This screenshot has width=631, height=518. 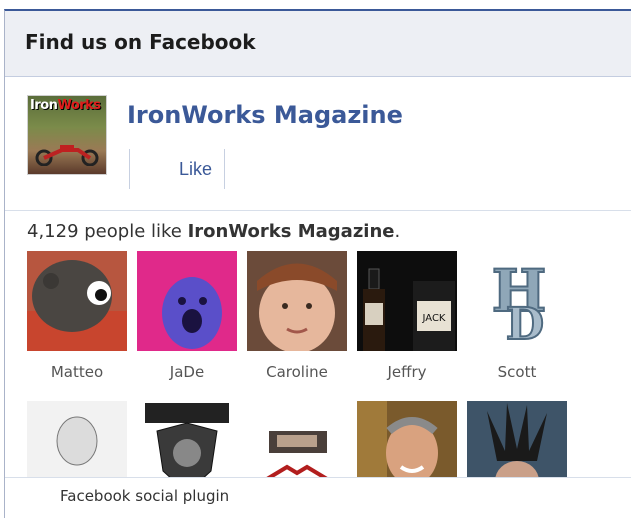 I want to click on page-name-link: IronWorks Magazine, so click(x=265, y=115).